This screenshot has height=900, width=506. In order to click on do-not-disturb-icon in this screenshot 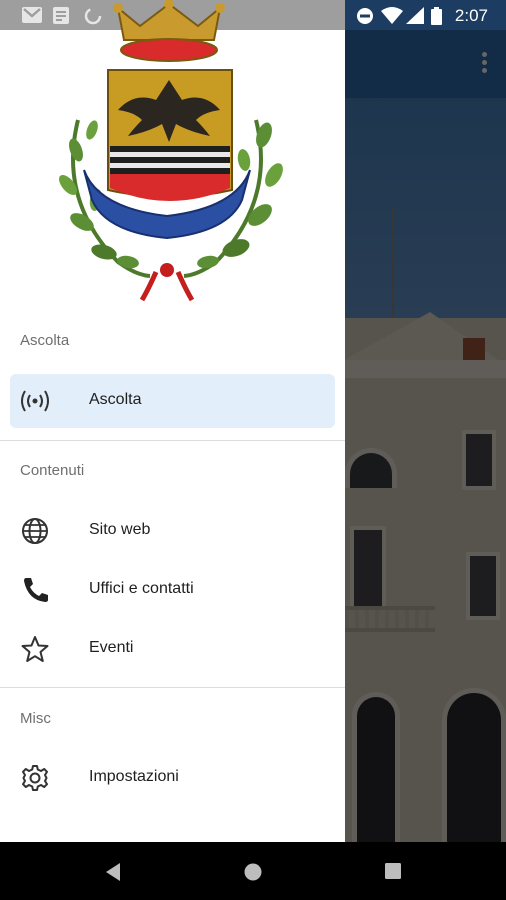, I will do `click(365, 16)`.